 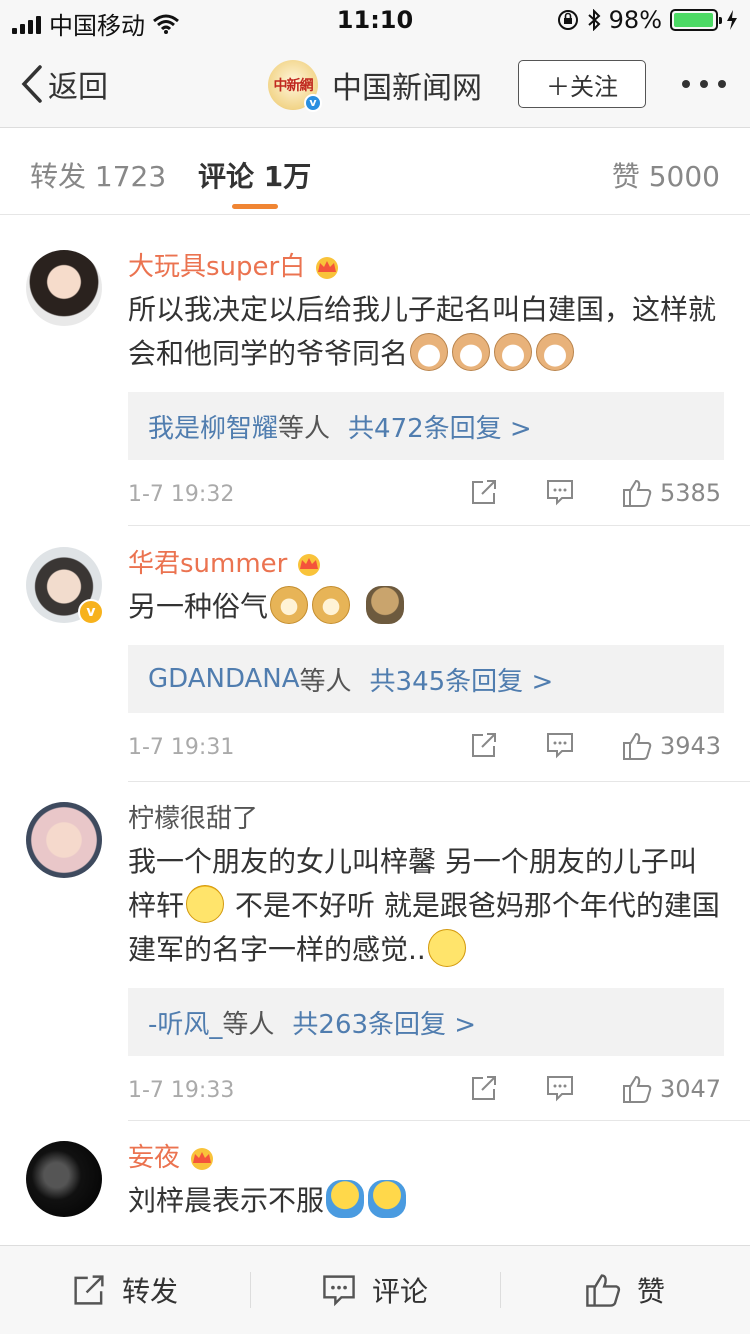 I want to click on comment-author: 妄夜, so click(x=426, y=1158).